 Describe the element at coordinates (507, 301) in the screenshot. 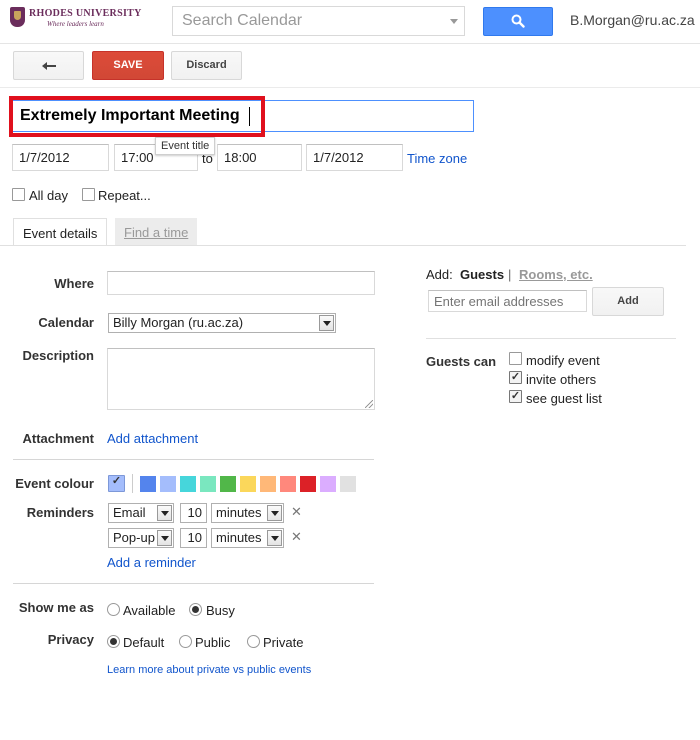

I see `guest-email-input` at that location.